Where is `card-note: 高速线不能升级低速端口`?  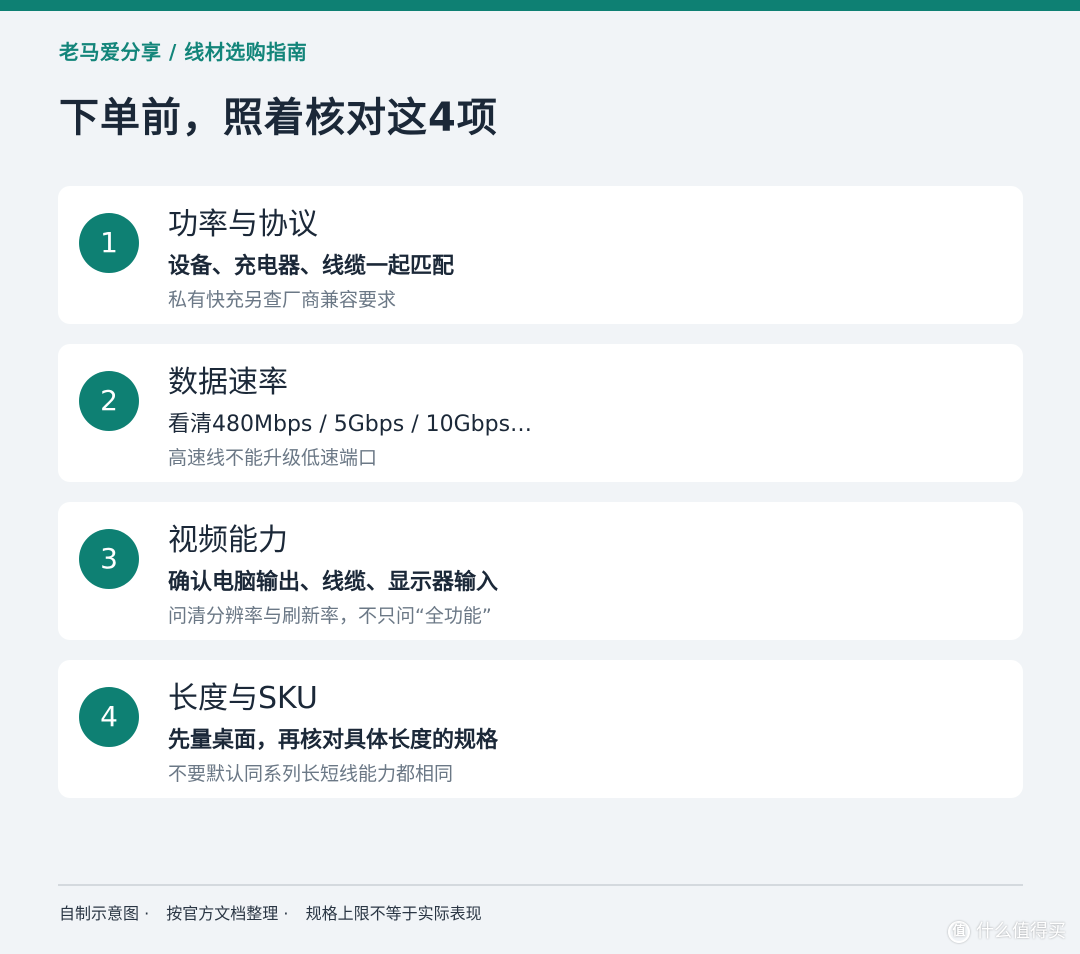 card-note: 高速线不能升级低速端口 is located at coordinates (273, 458).